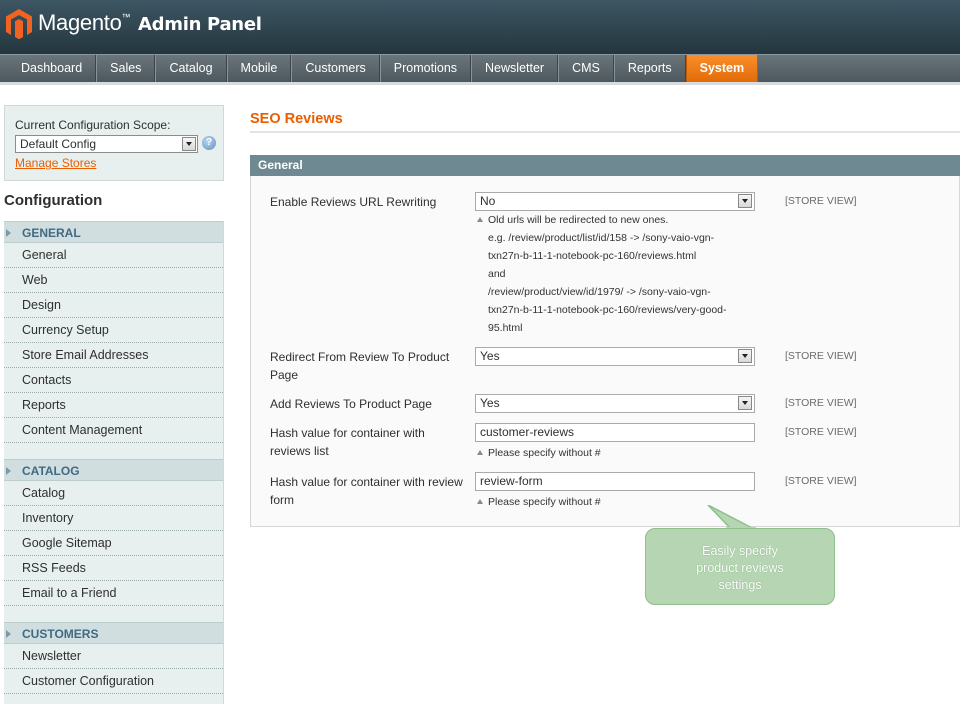 The width and height of the screenshot is (960, 704). Describe the element at coordinates (52, 68) in the screenshot. I see `nav-item-dashboard: Dashboard` at that location.